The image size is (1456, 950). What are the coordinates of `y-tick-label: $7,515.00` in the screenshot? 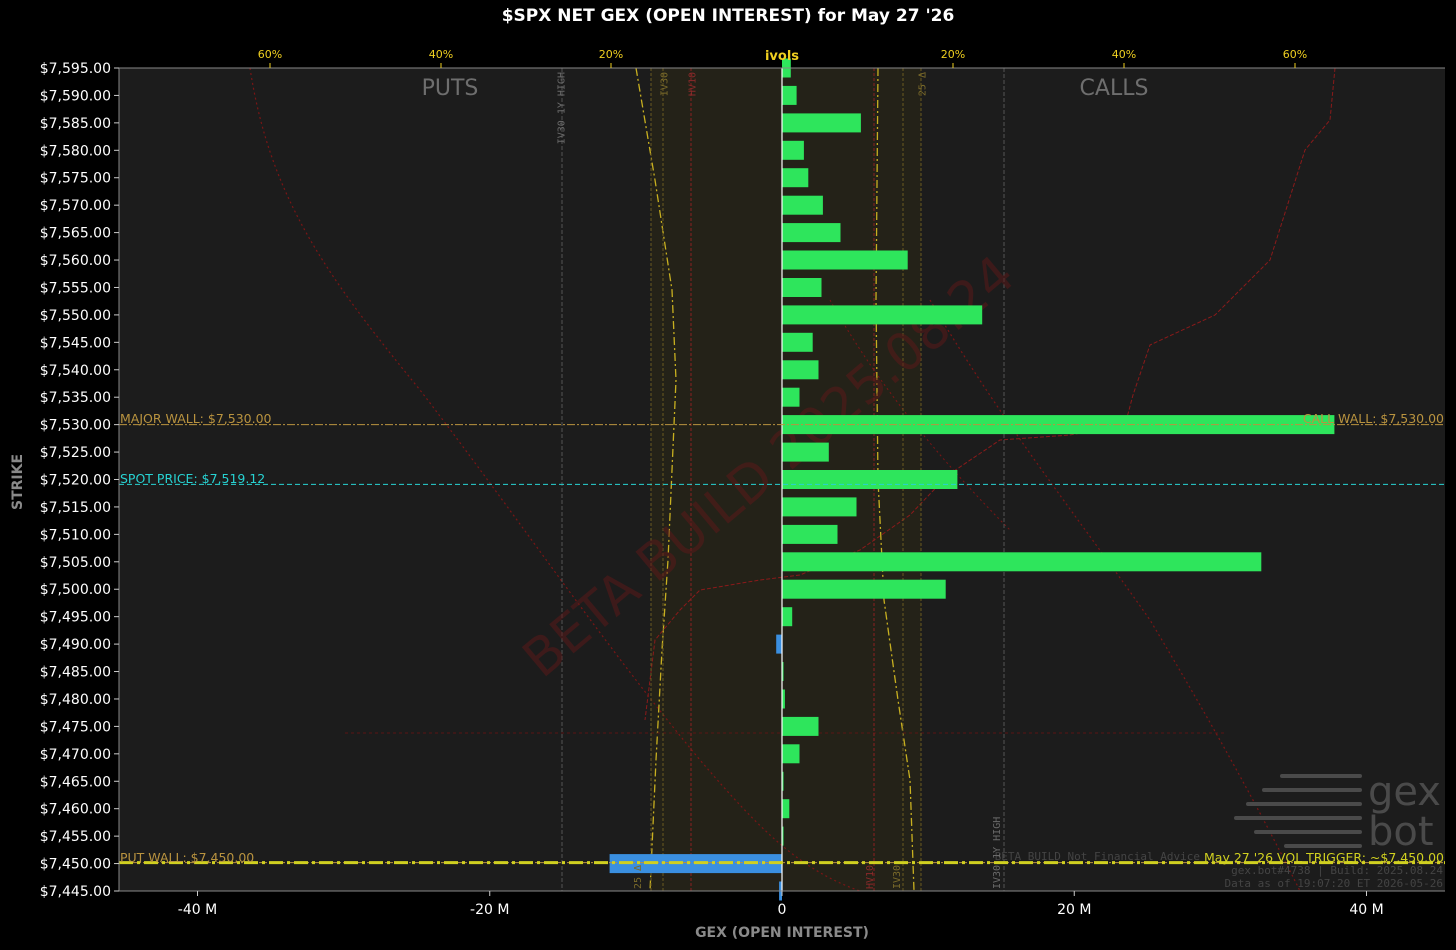 It's located at (75, 508).